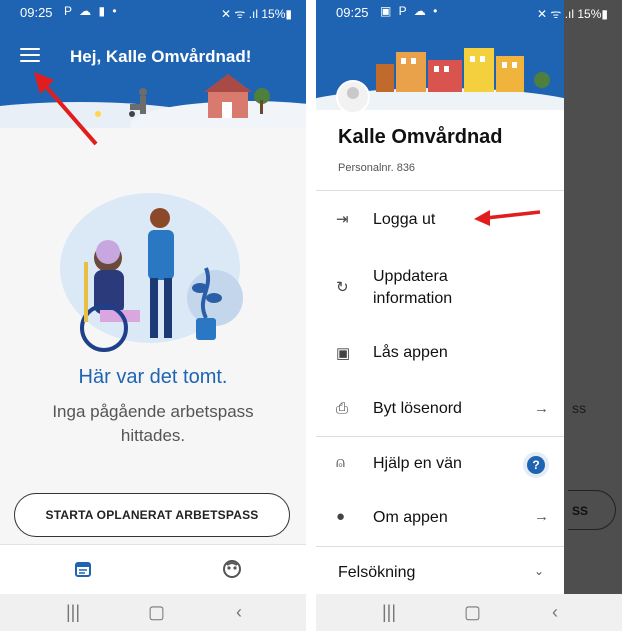 Image resolution: width=622 pixels, height=631 pixels. Describe the element at coordinates (469, 12) in the screenshot. I see `status-bar: 09:25 ▣ P ☁ • ✕ ᯤ .ıl 15%▮` at that location.